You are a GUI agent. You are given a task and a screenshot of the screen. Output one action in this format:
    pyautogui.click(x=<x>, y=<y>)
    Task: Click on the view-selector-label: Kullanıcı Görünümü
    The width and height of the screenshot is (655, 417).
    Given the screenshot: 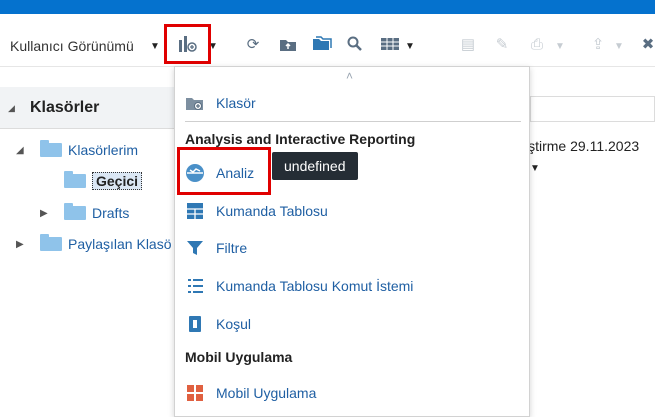 What is the action you would take?
    pyautogui.click(x=72, y=46)
    